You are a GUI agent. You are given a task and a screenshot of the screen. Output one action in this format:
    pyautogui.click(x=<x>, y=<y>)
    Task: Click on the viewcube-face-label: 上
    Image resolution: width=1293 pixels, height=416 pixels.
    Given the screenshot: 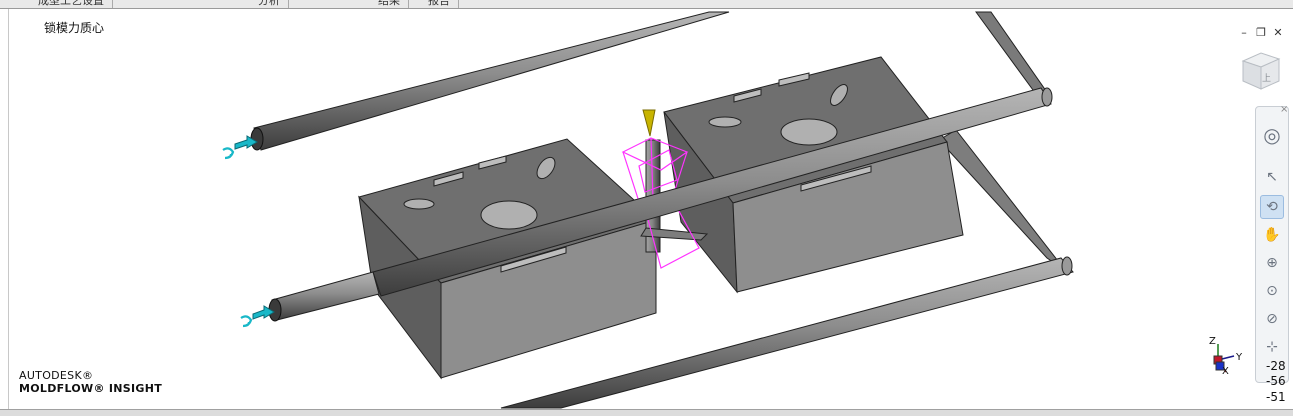 What is the action you would take?
    pyautogui.click(x=1267, y=79)
    